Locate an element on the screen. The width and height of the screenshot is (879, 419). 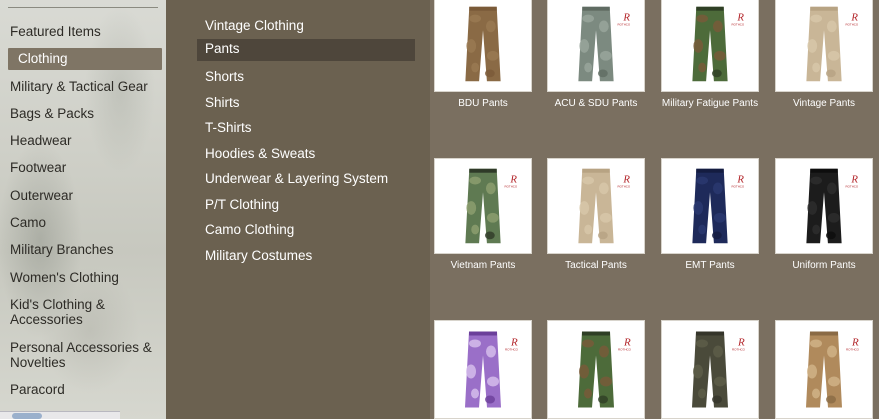
sidebar-item-kids-clothing: Kid's Clothing & Accessories is located at coordinates (86, 312).